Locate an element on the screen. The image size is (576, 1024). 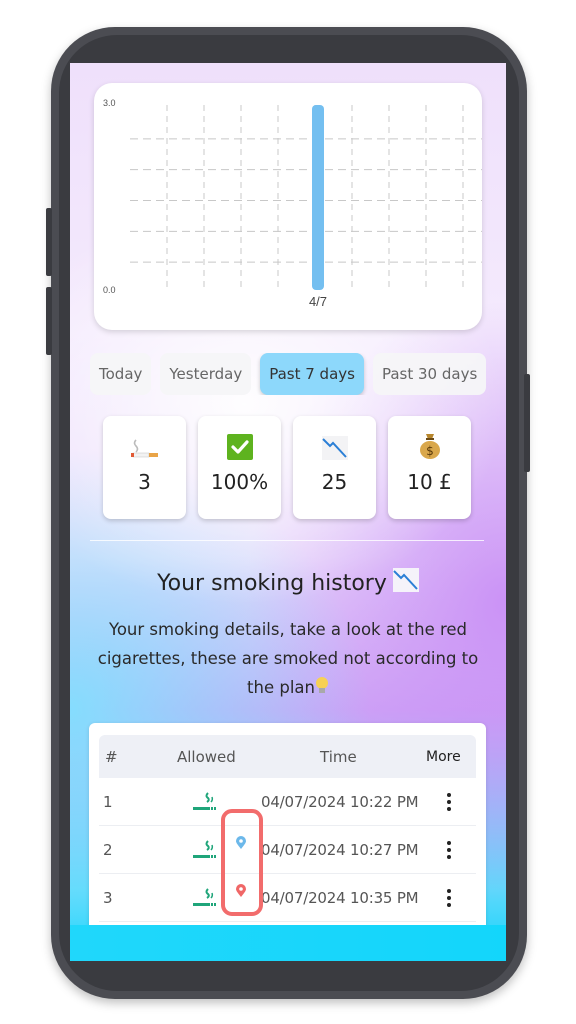
header-time: Time is located at coordinates (338, 756).